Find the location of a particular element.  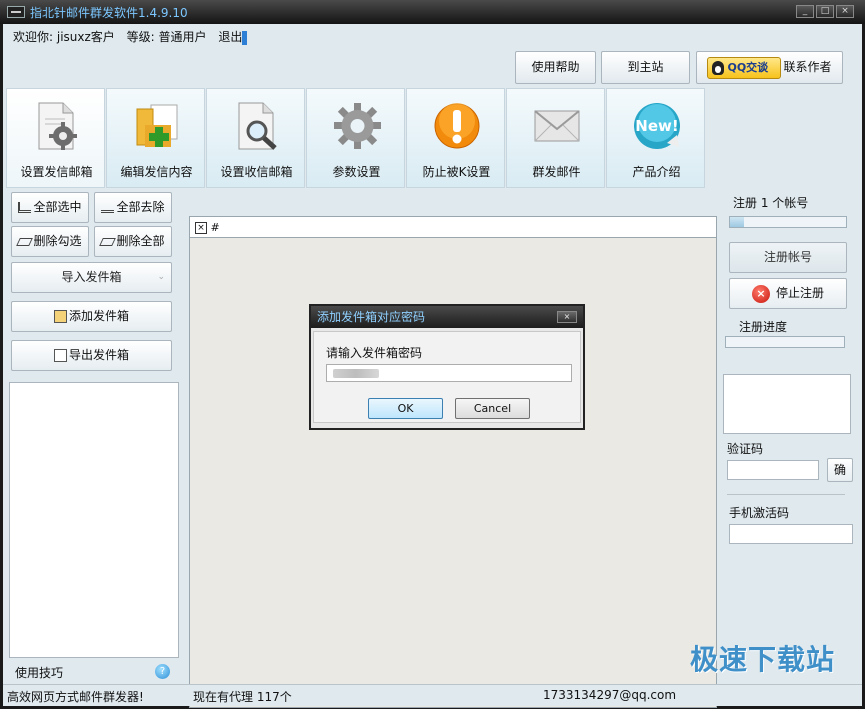

stop-icon: × is located at coordinates (760, 293).